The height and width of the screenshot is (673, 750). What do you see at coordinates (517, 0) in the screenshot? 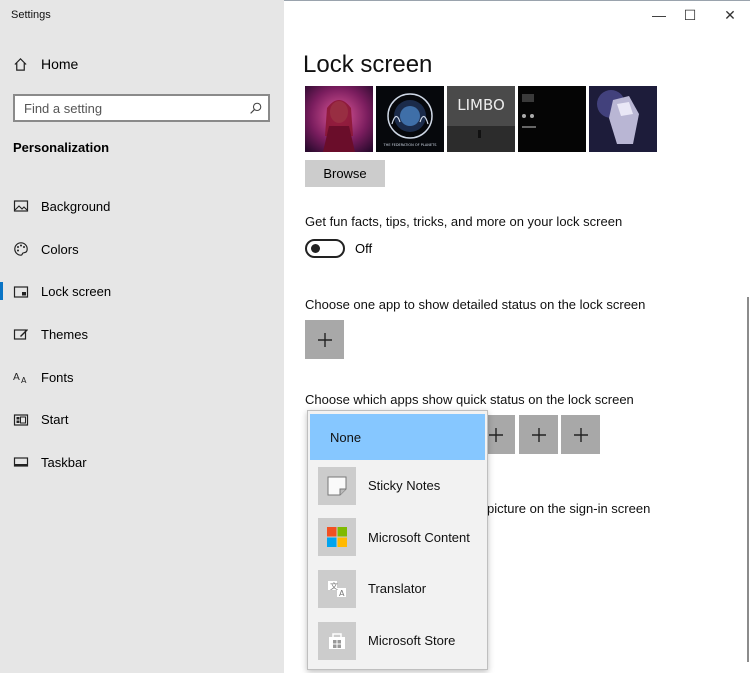
I see `window-top-border` at bounding box center [517, 0].